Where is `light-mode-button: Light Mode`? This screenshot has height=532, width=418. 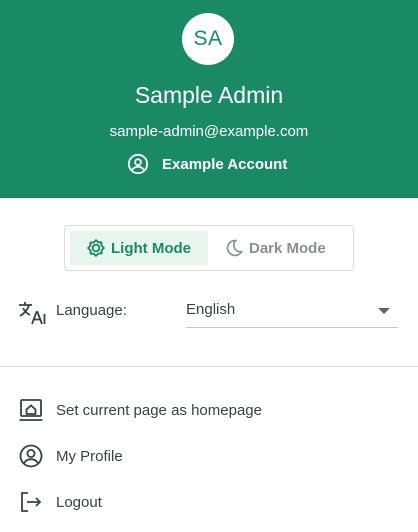
light-mode-button: Light Mode is located at coordinates (139, 248).